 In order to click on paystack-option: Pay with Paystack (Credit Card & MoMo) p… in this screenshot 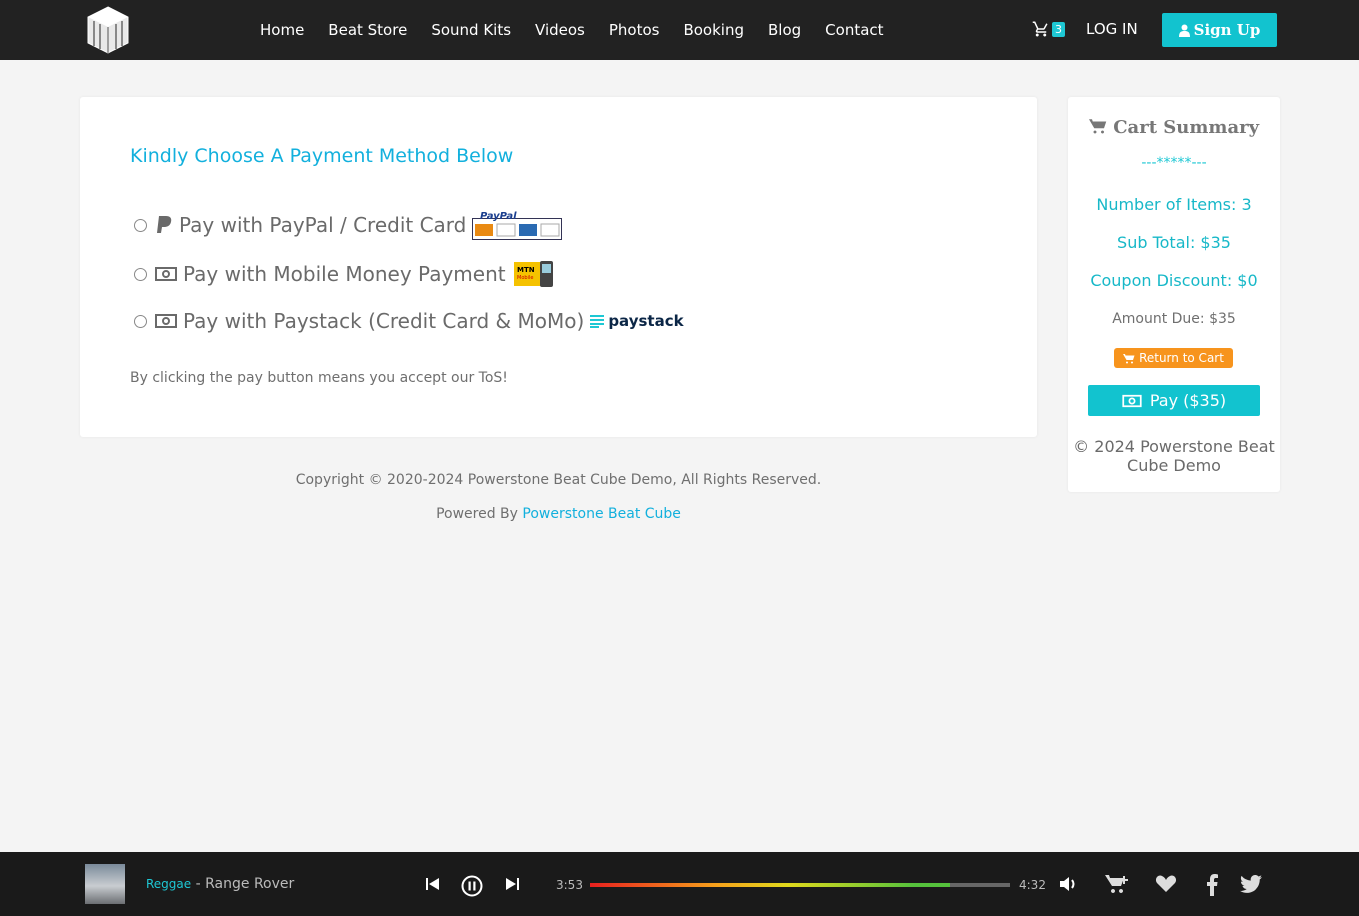, I will do `click(409, 321)`.